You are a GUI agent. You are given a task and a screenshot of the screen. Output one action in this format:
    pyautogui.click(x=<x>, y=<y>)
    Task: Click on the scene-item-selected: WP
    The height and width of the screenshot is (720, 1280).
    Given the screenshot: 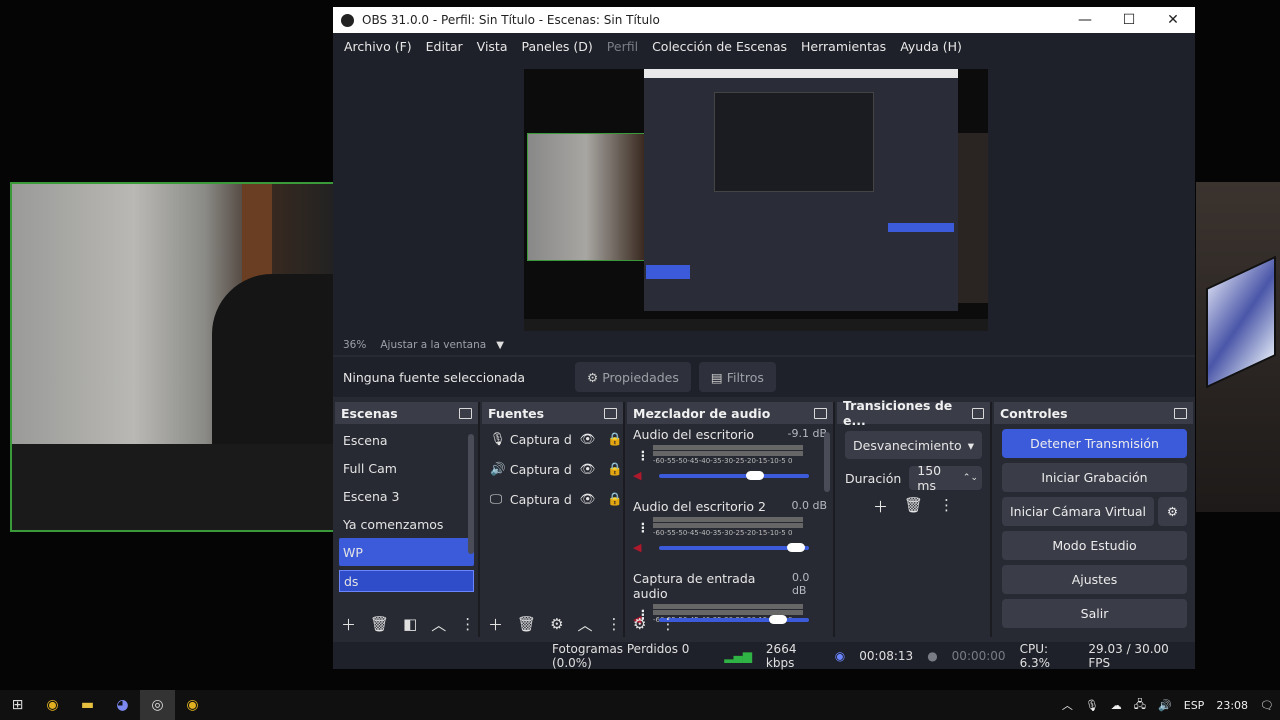 What is the action you would take?
    pyautogui.click(x=406, y=552)
    